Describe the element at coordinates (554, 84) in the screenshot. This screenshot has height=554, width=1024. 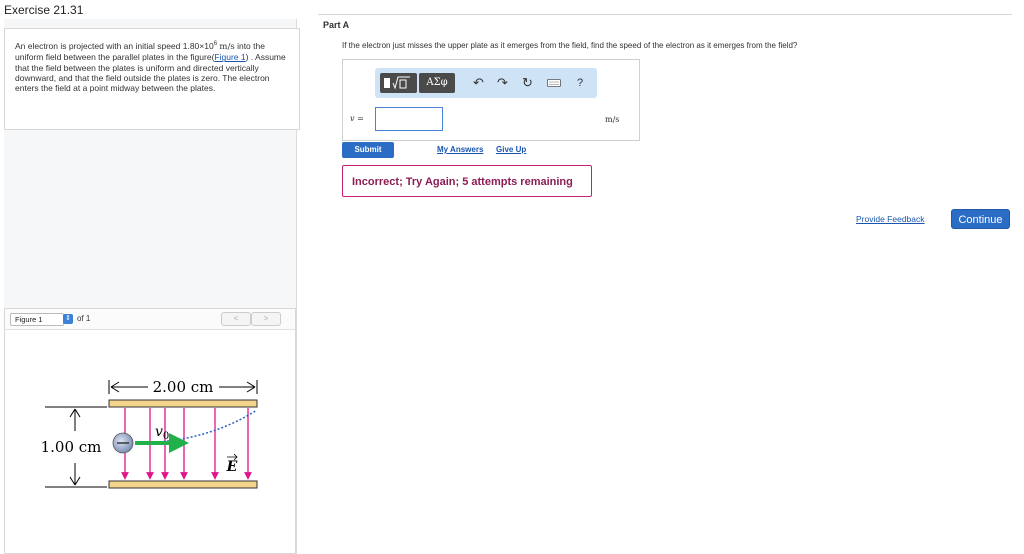
I see `keyboard-icon` at that location.